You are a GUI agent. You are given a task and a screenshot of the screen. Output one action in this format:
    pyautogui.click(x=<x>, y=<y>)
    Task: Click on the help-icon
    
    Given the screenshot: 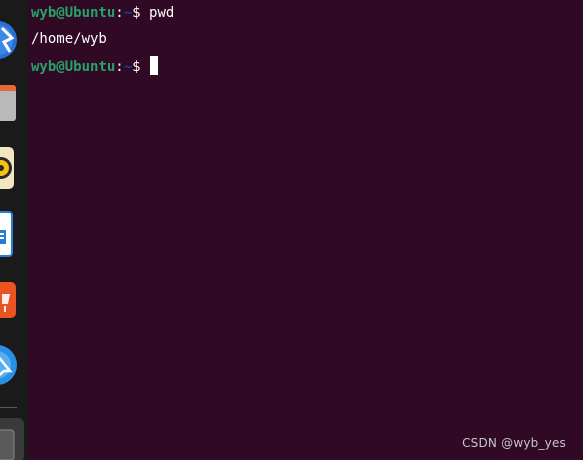 What is the action you would take?
    pyautogui.click(x=9, y=366)
    